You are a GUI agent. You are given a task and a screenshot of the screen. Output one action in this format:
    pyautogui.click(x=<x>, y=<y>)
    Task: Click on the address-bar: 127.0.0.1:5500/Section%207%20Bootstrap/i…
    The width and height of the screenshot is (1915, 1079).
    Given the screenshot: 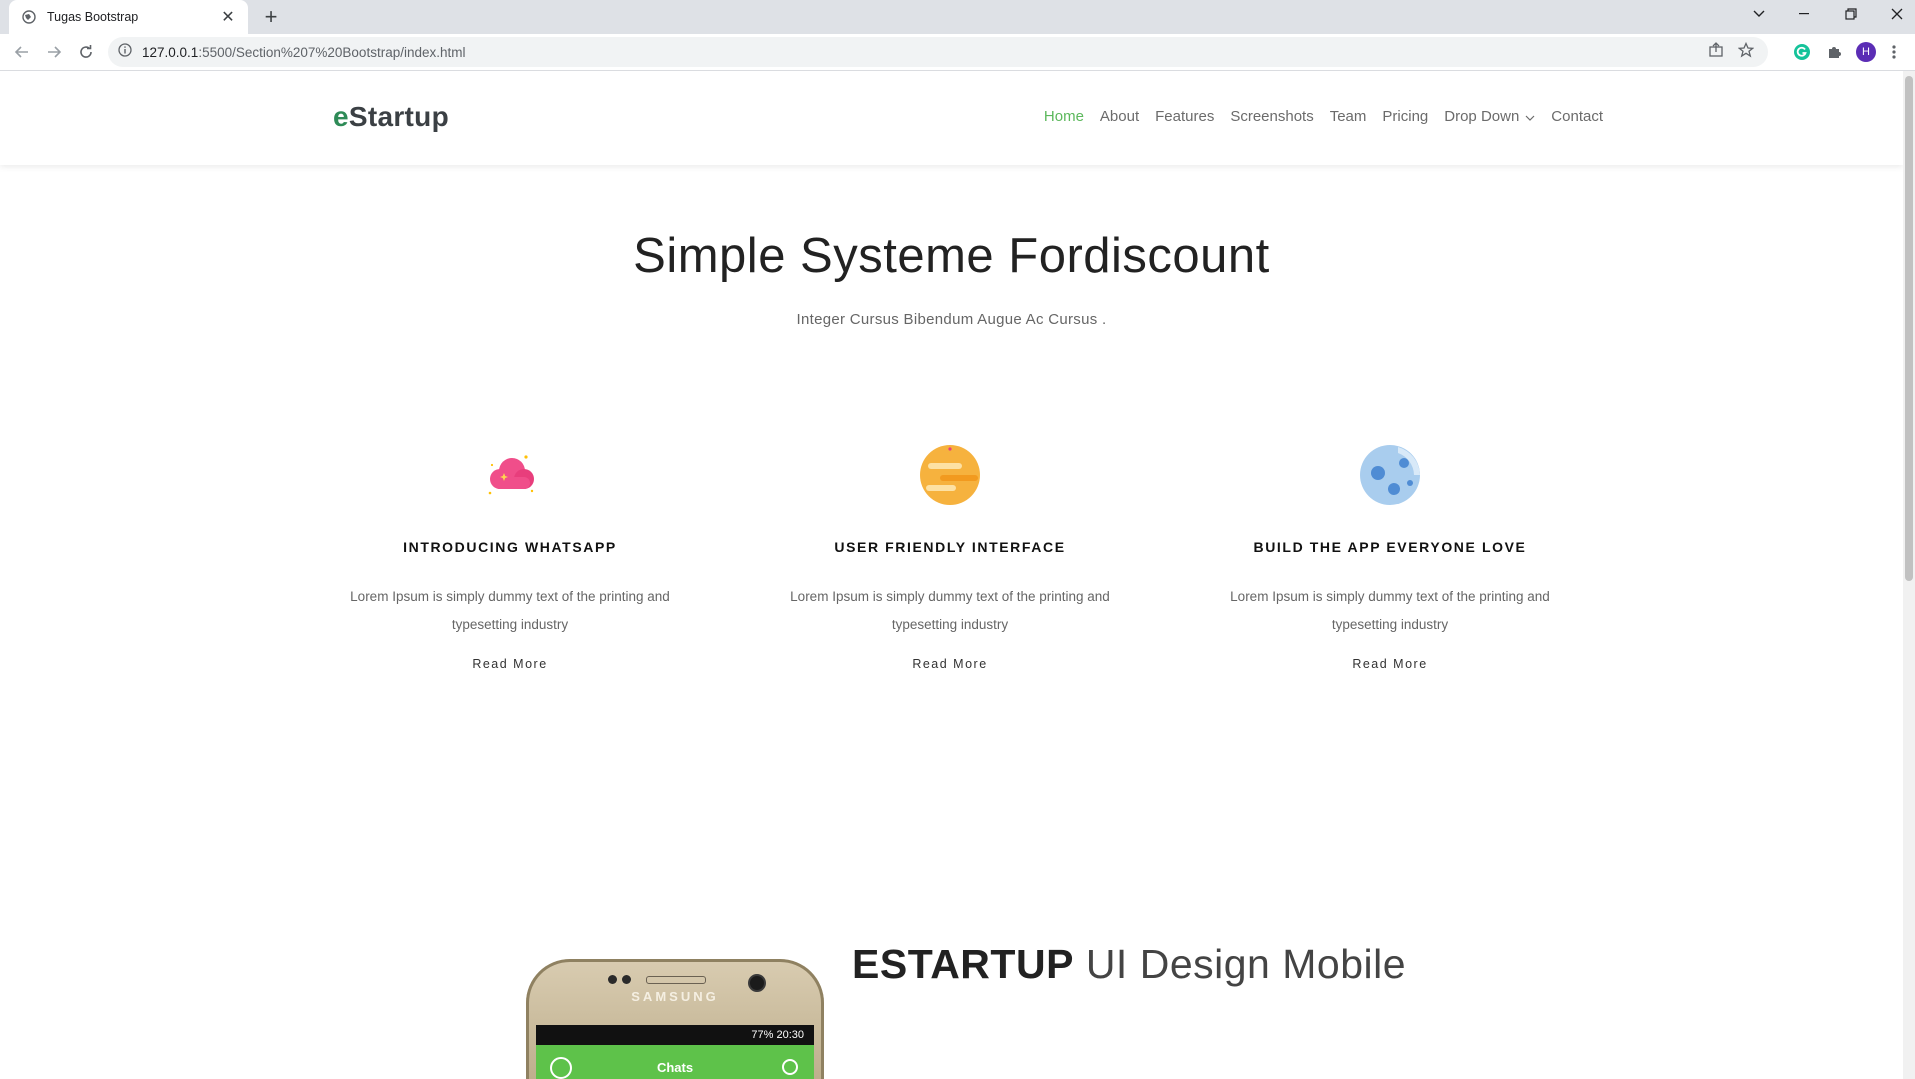 What is the action you would take?
    pyautogui.click(x=938, y=52)
    